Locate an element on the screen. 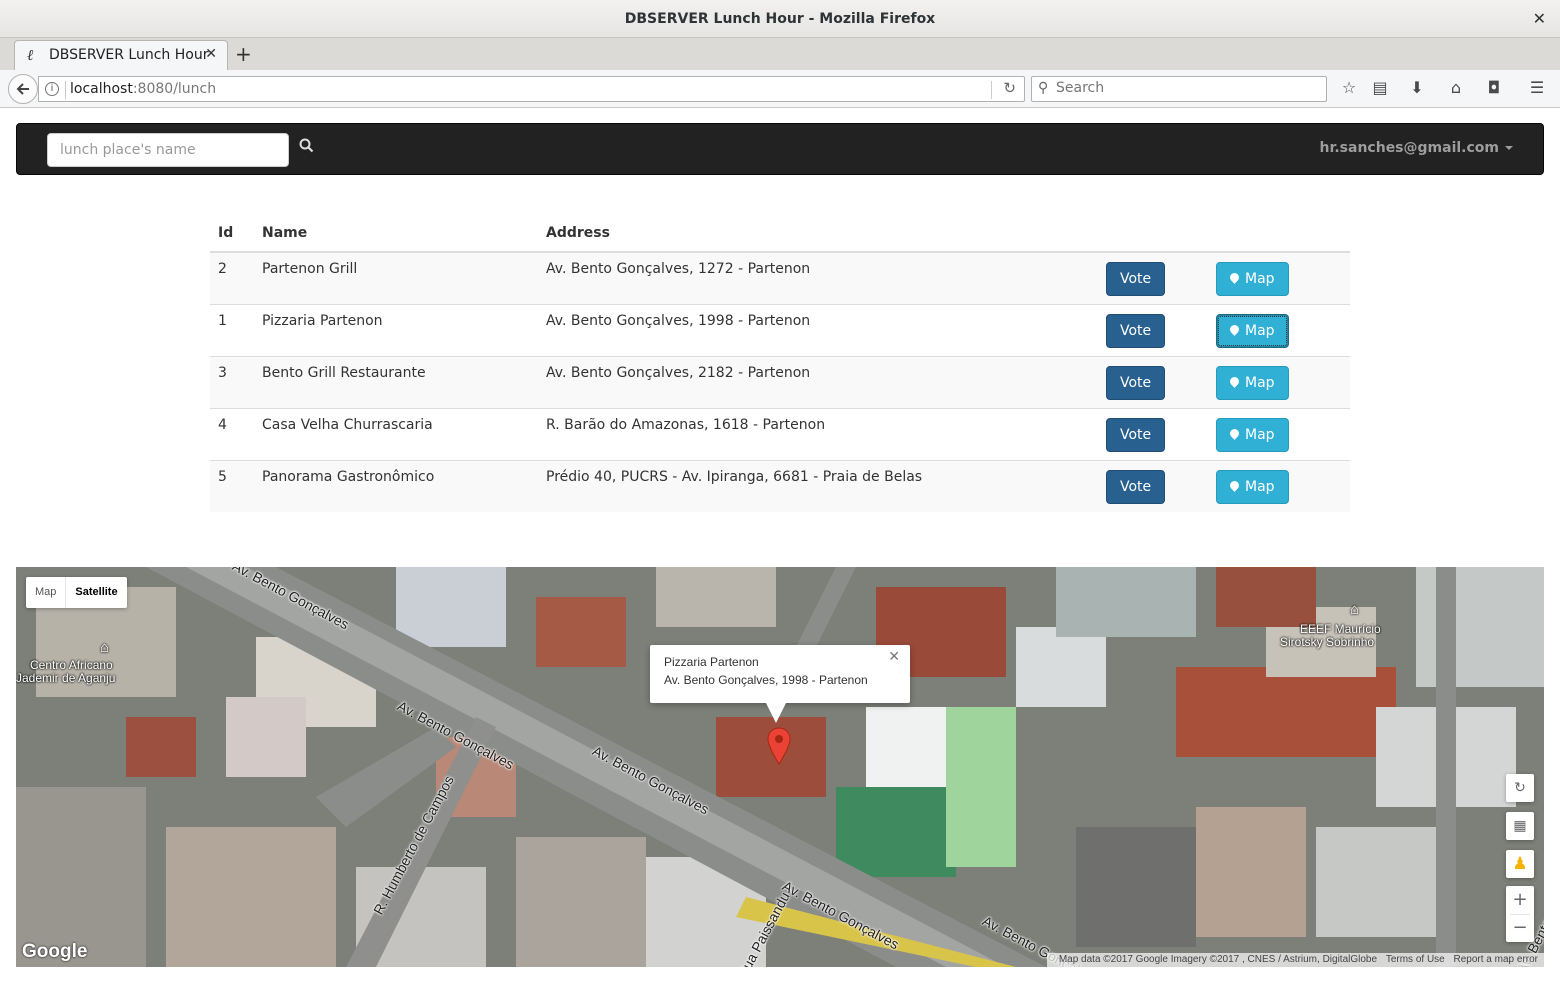  poi-label: Jademir de Aganju is located at coordinates (66, 678).